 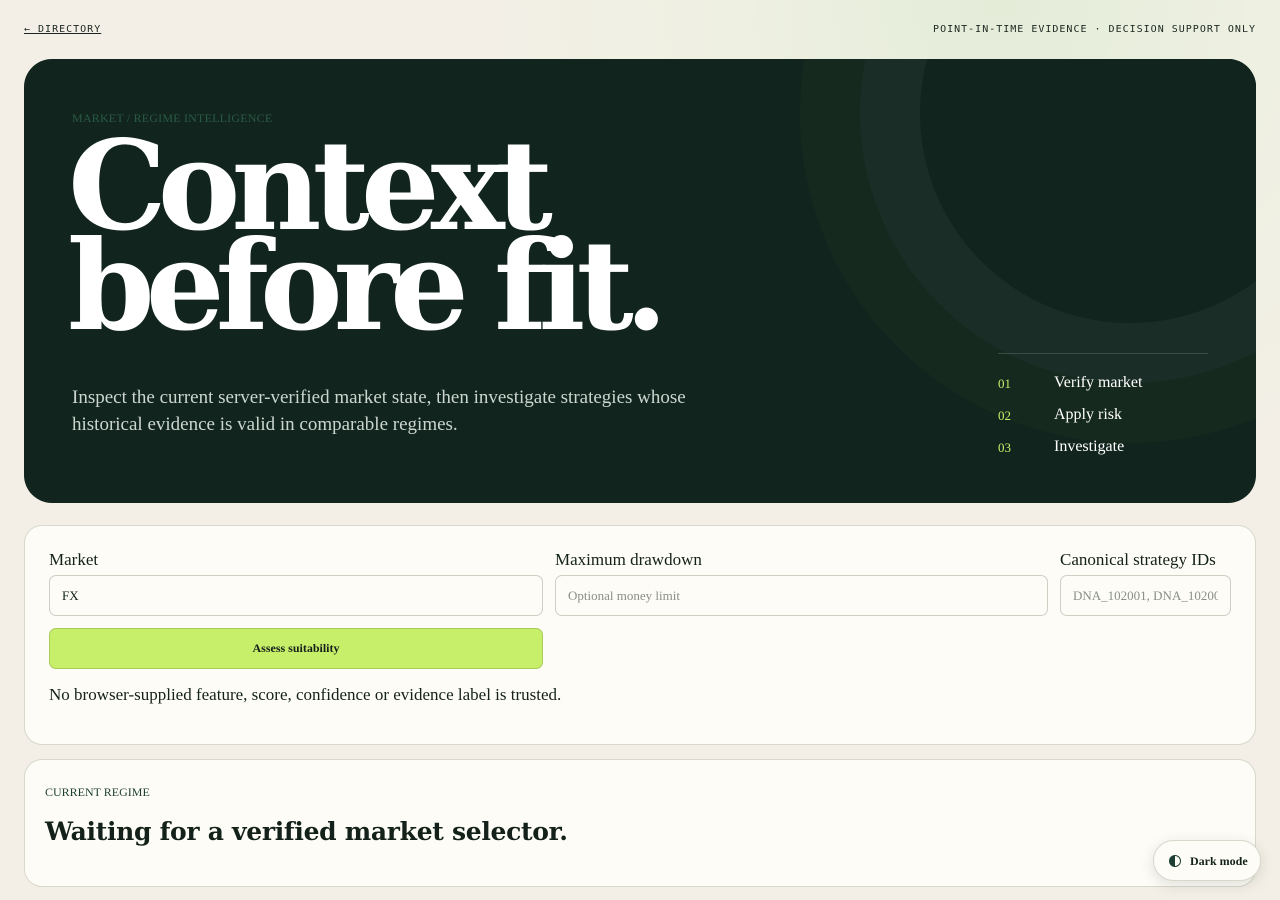 What do you see at coordinates (1004, 447) in the screenshot?
I see `step-number: 03` at bounding box center [1004, 447].